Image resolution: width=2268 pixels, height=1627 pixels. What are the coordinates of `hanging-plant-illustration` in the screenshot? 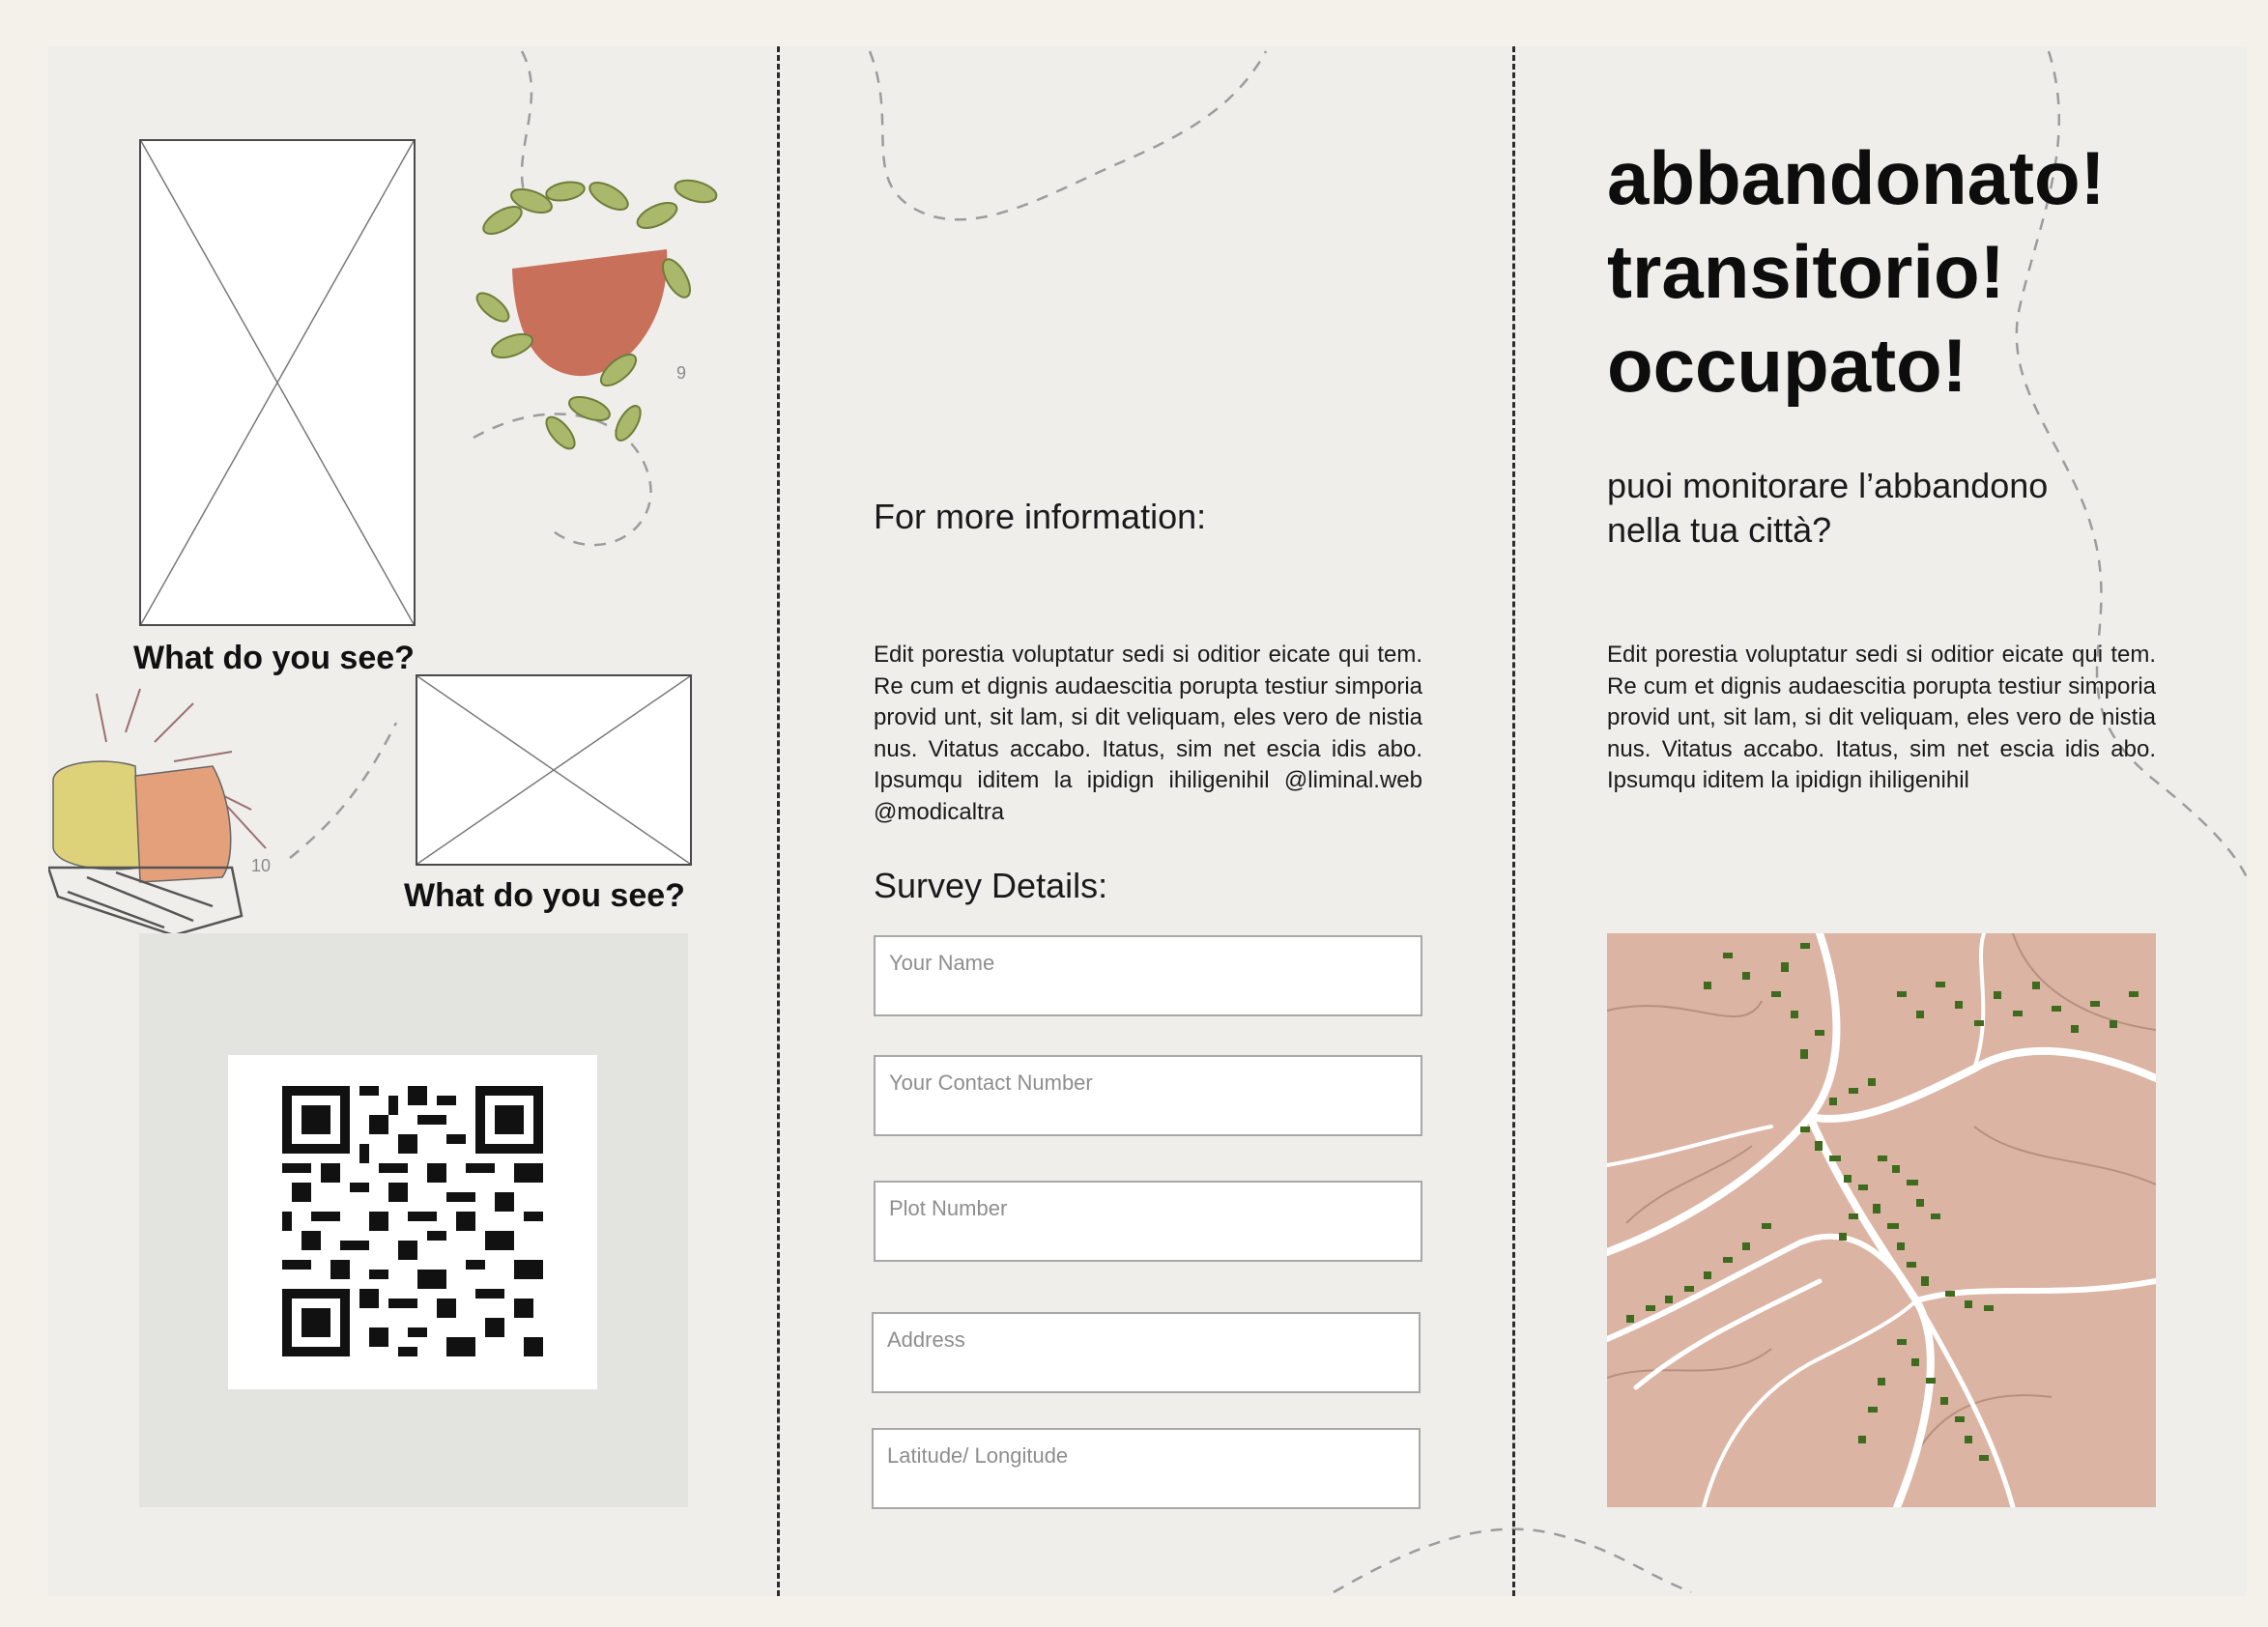 It's located at (596, 315).